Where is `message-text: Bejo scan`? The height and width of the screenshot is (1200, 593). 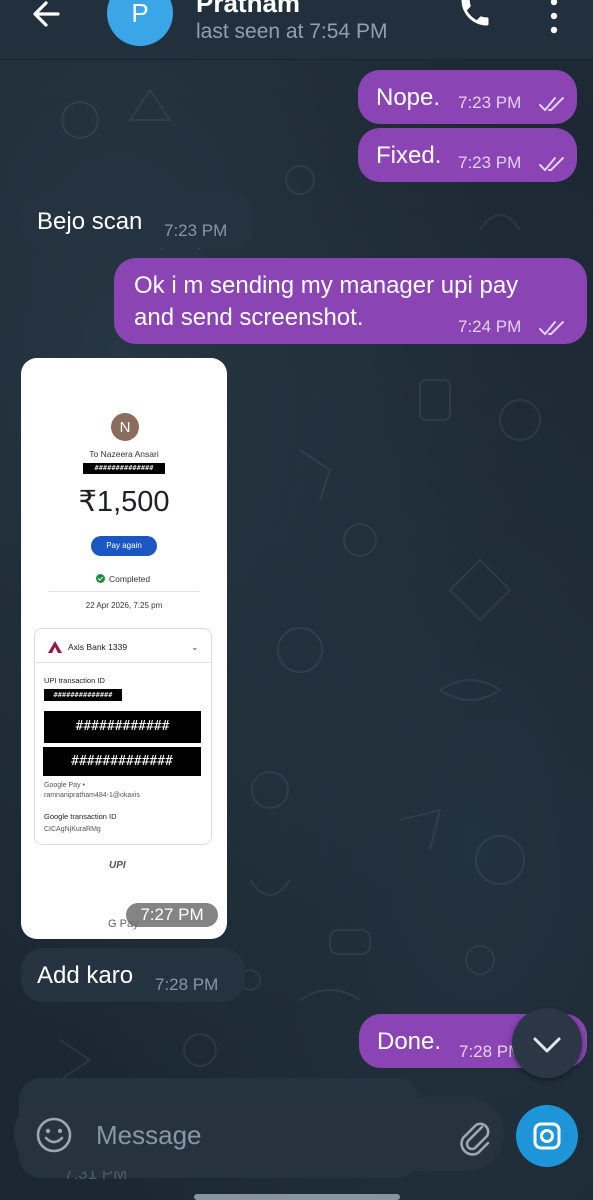
message-text: Bejo scan is located at coordinates (90, 221).